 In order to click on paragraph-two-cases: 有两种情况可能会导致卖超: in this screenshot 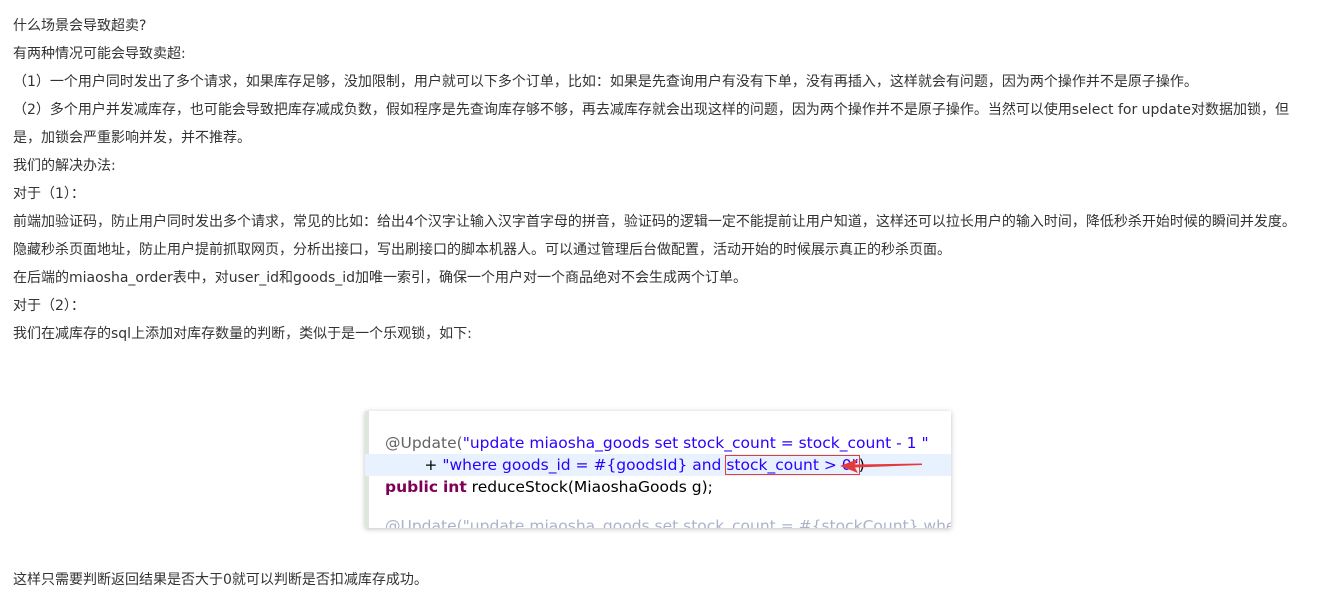, I will do `click(99, 54)`.